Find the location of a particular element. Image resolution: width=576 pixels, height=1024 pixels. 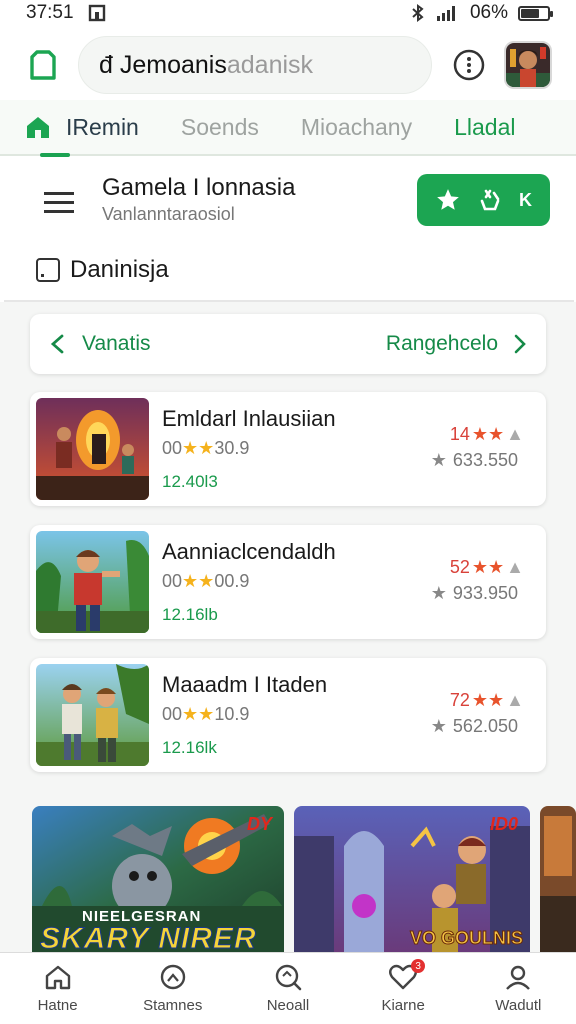

rating-value: 10.9 is located at coordinates (232, 714).